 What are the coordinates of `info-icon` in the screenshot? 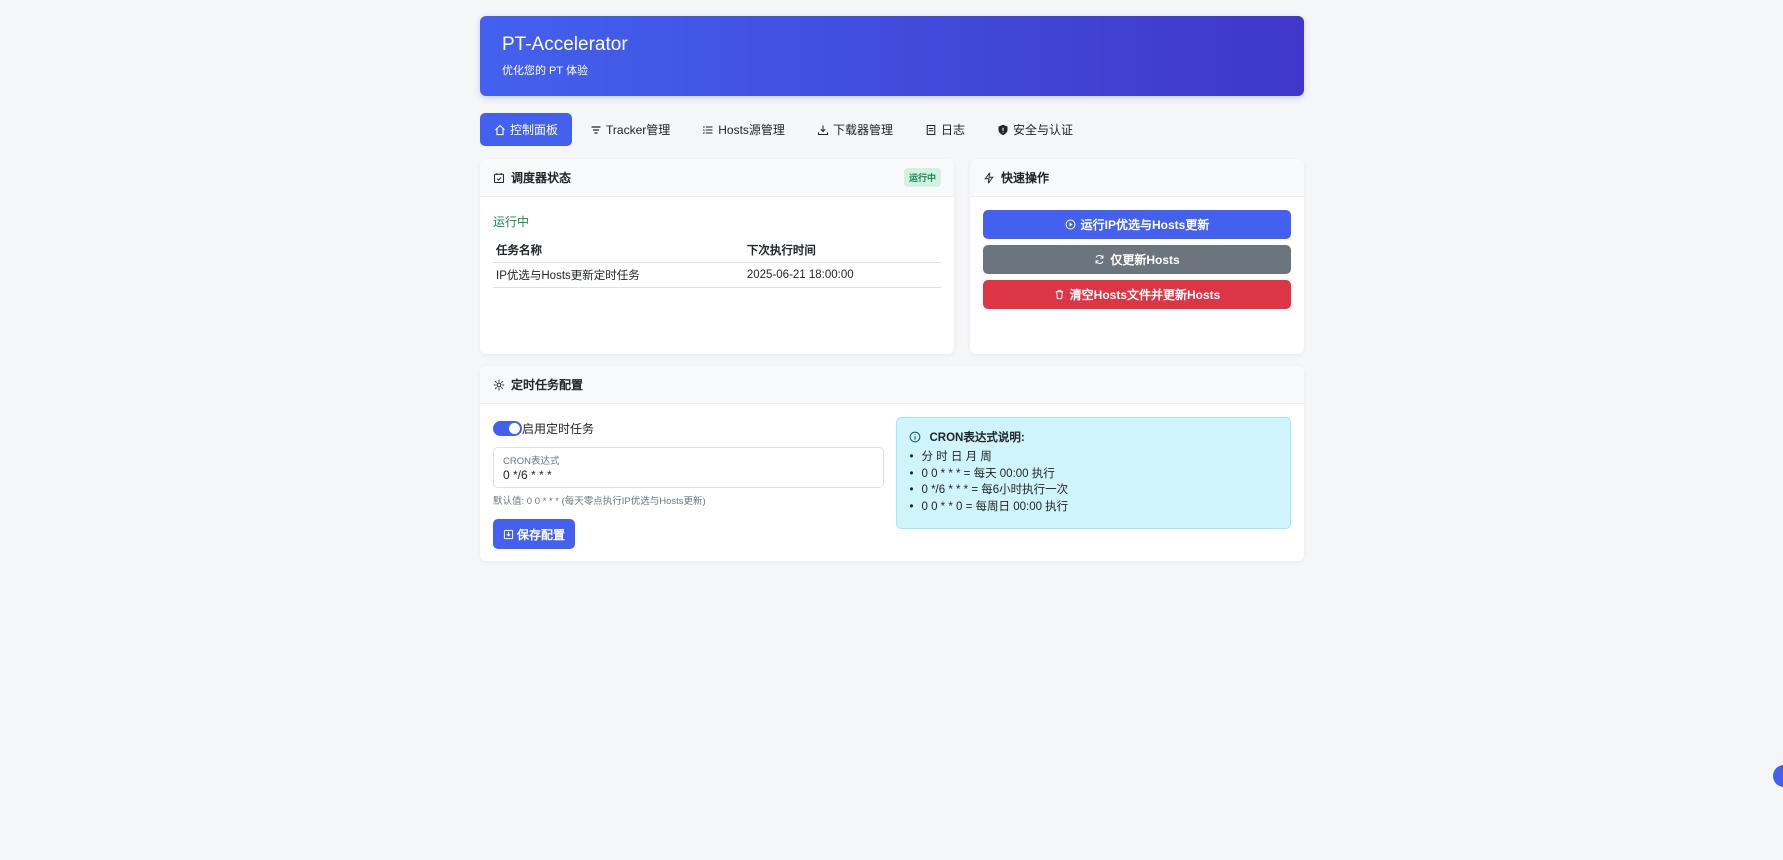 It's located at (915, 437).